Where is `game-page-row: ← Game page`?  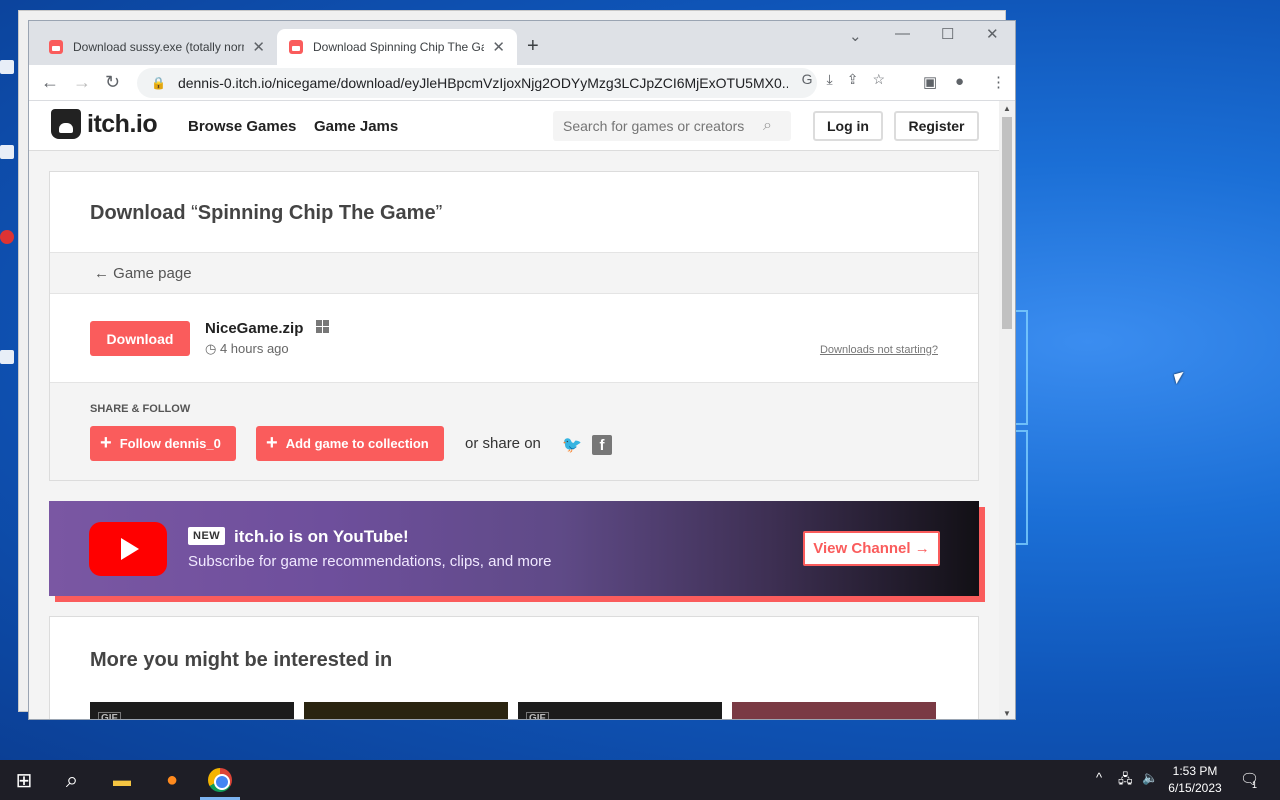
game-page-row: ← Game page is located at coordinates (514, 273).